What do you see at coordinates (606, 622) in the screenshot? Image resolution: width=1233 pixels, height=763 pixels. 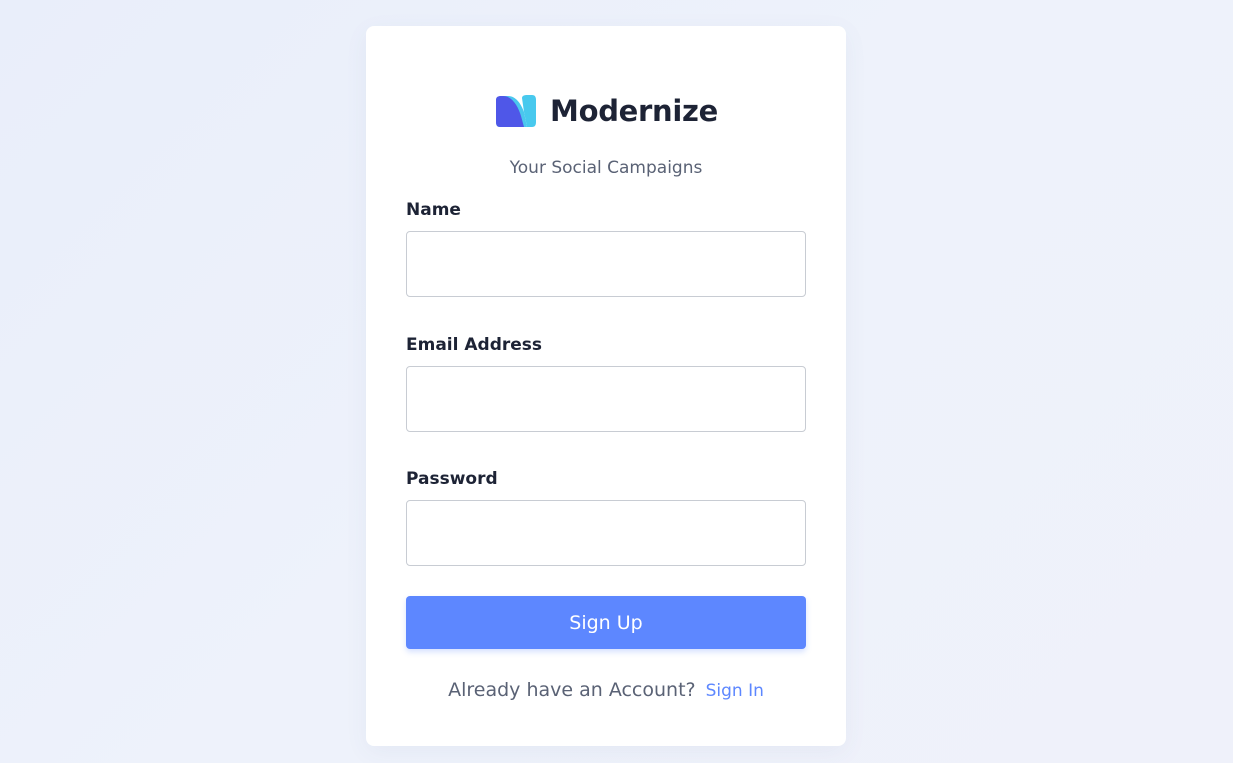 I see `sign-up-button: Sign Up` at bounding box center [606, 622].